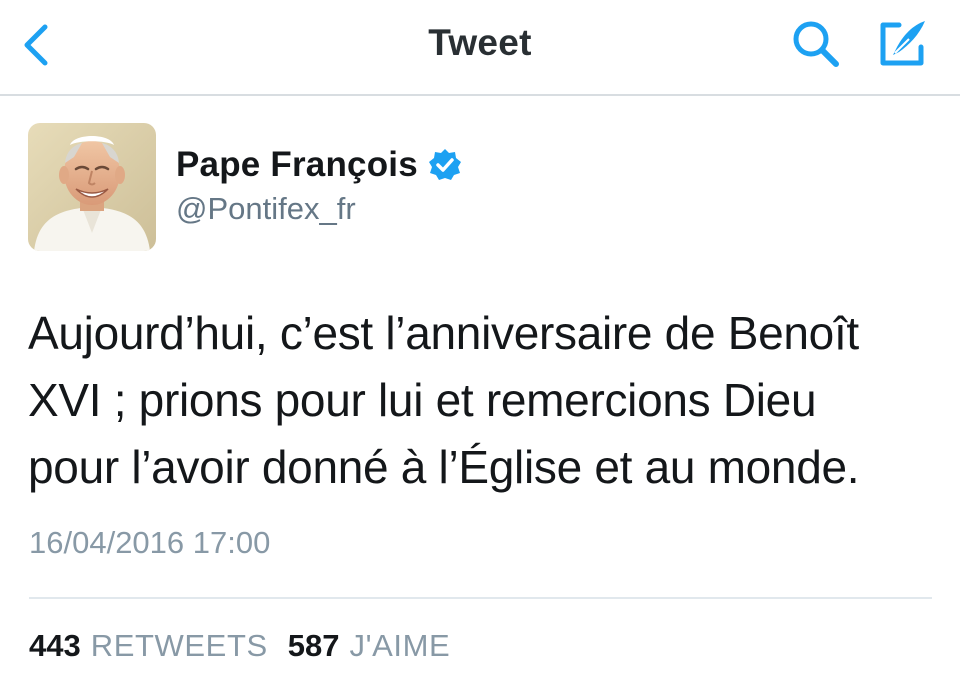 Image resolution: width=960 pixels, height=698 pixels. I want to click on likes-stat: 587 J'AIME, so click(369, 646).